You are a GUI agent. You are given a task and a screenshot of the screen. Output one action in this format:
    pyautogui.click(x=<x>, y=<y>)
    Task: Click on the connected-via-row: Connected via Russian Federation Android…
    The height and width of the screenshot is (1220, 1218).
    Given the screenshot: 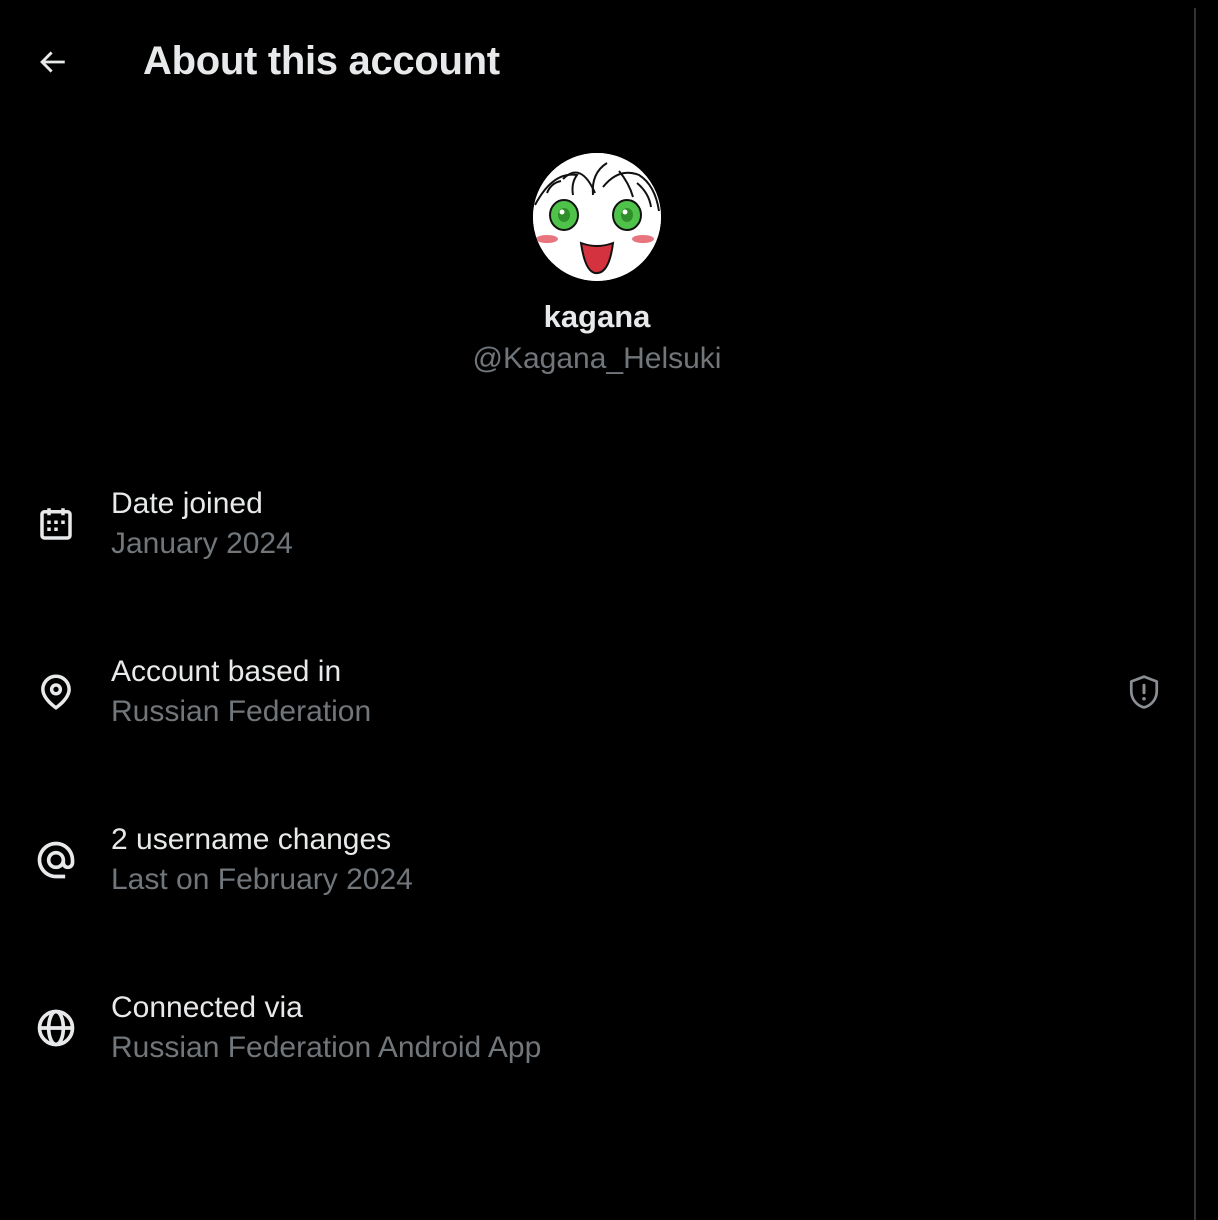 What is the action you would take?
    pyautogui.click(x=597, y=1028)
    